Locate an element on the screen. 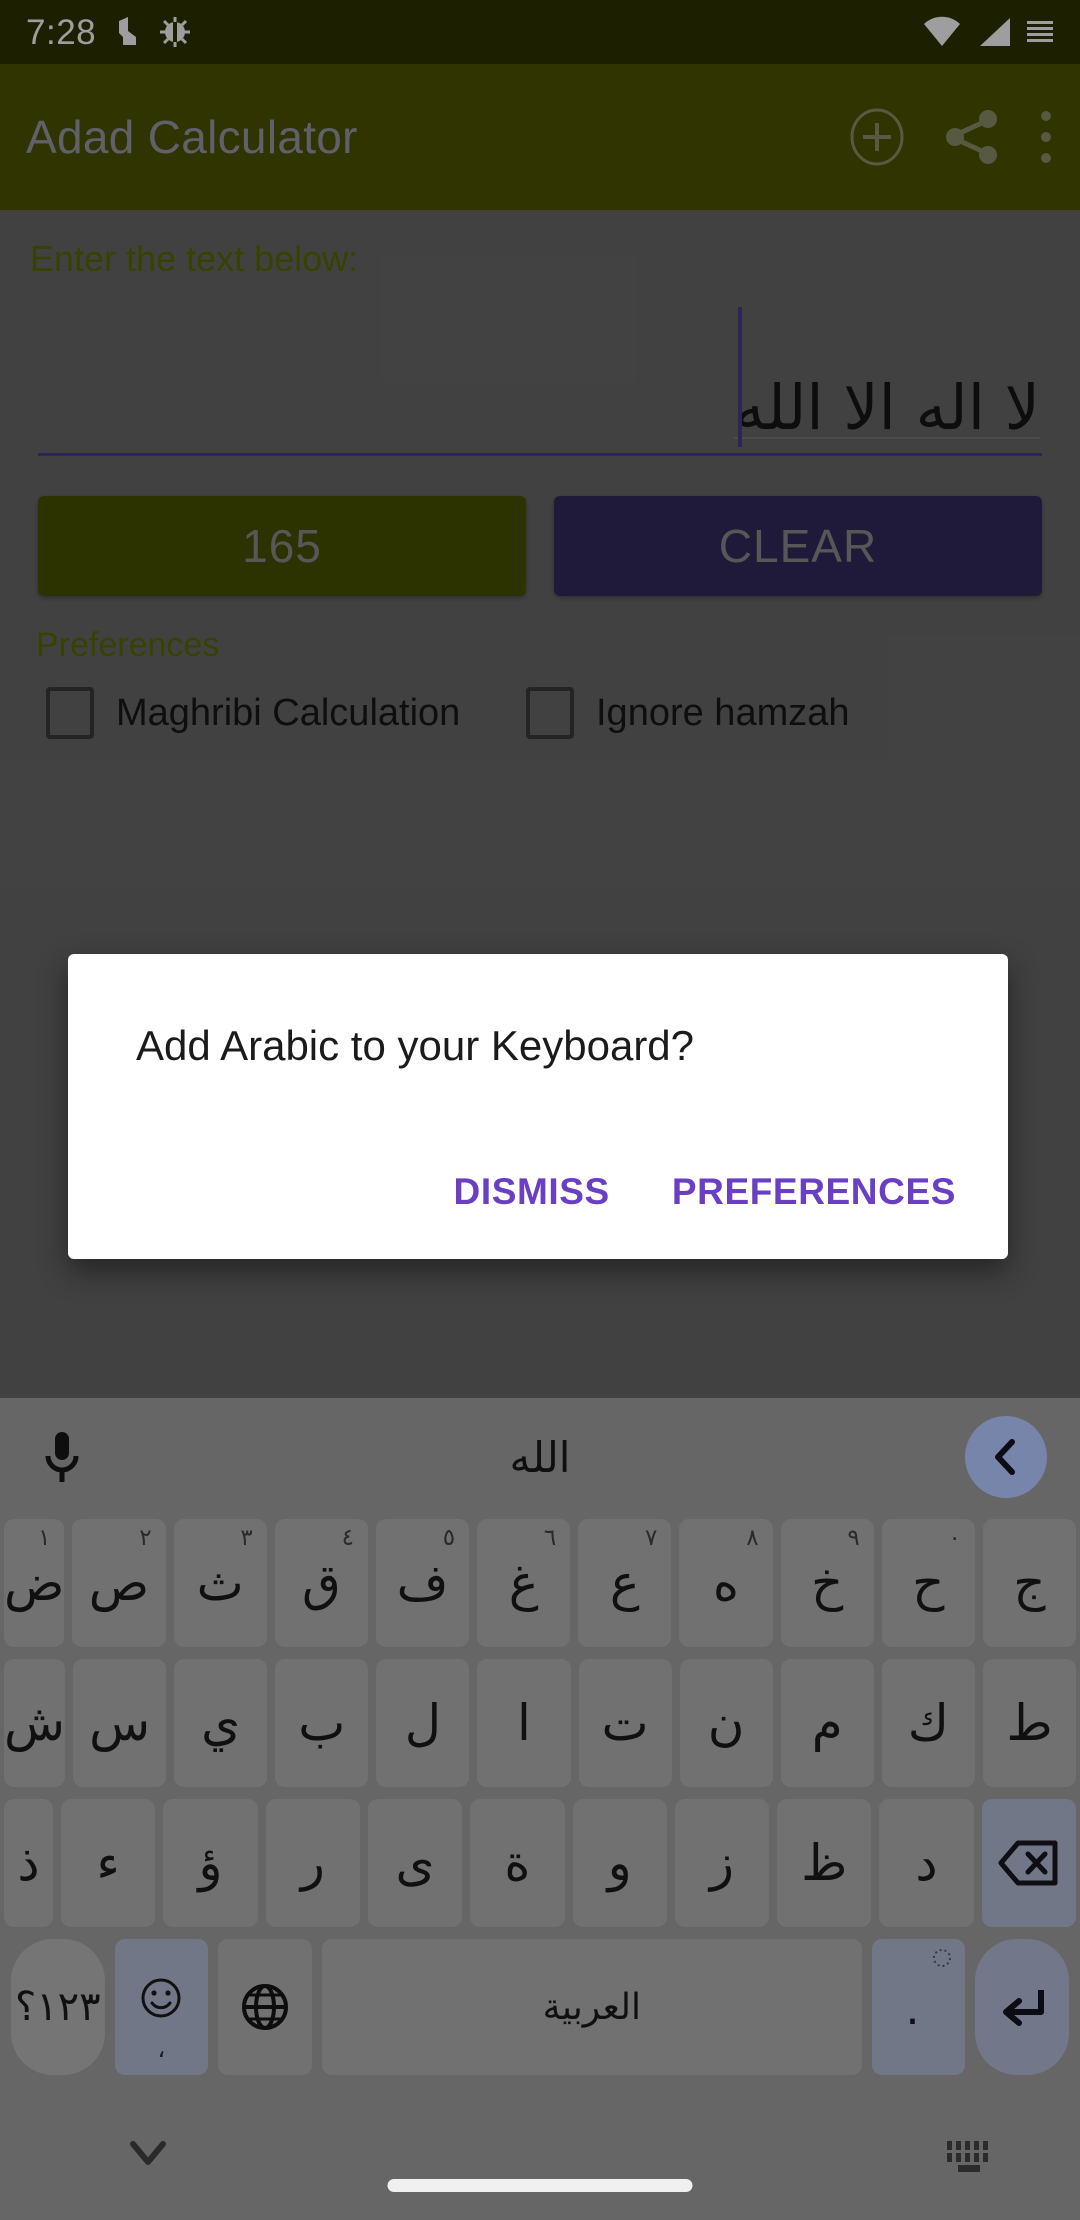  home-indicator is located at coordinates (540, 2185).